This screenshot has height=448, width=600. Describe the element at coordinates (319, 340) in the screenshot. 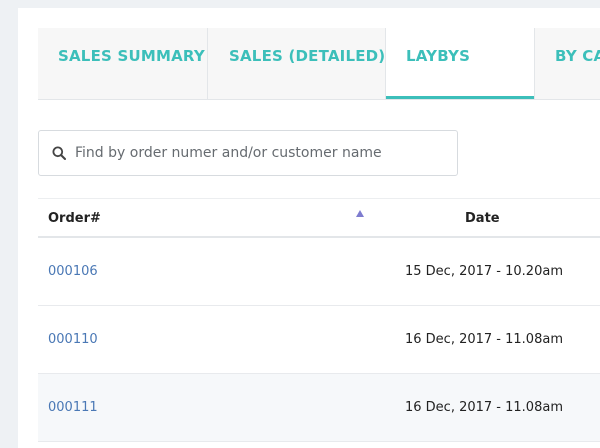

I see `table-row: 000110 16 Dec, 2017 - 11.08am` at that location.